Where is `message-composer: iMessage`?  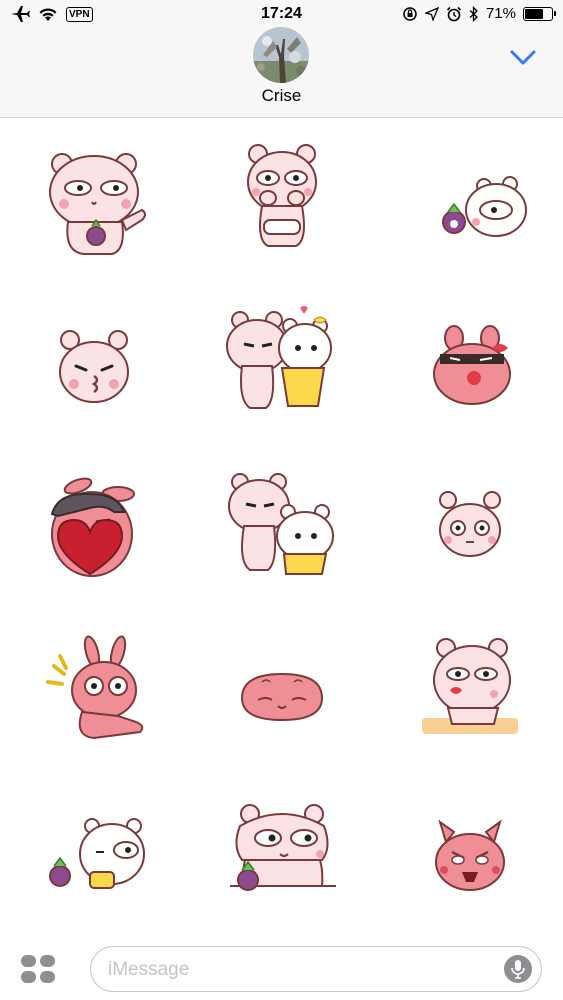
message-composer: iMessage is located at coordinates (281, 969).